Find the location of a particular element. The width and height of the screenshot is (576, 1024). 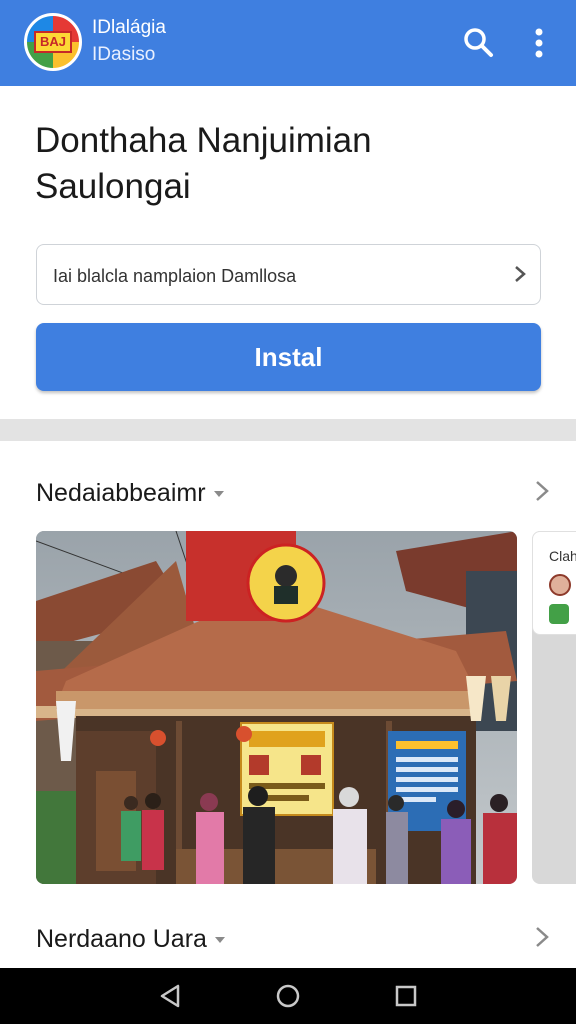

install-button: Instal is located at coordinates (288, 357).